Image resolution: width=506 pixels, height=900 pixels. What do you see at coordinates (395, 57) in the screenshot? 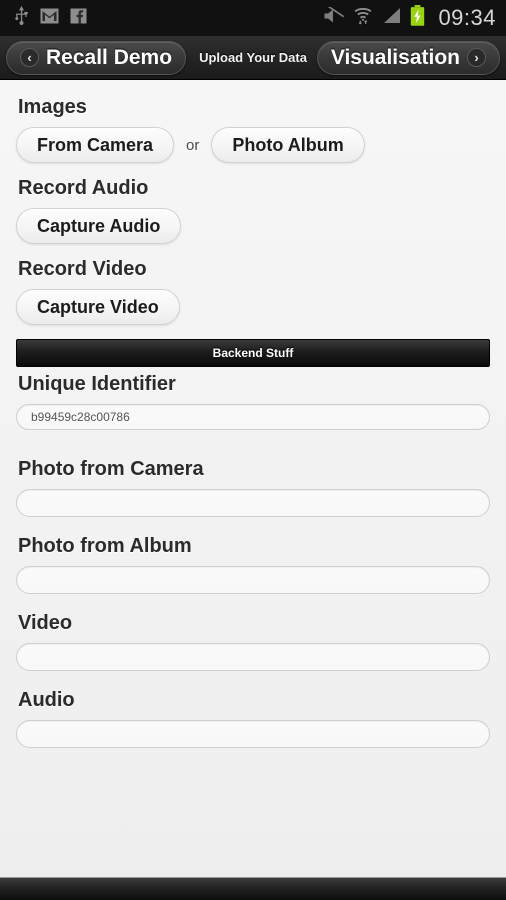
I see `forward-button-label: Visualisation` at bounding box center [395, 57].